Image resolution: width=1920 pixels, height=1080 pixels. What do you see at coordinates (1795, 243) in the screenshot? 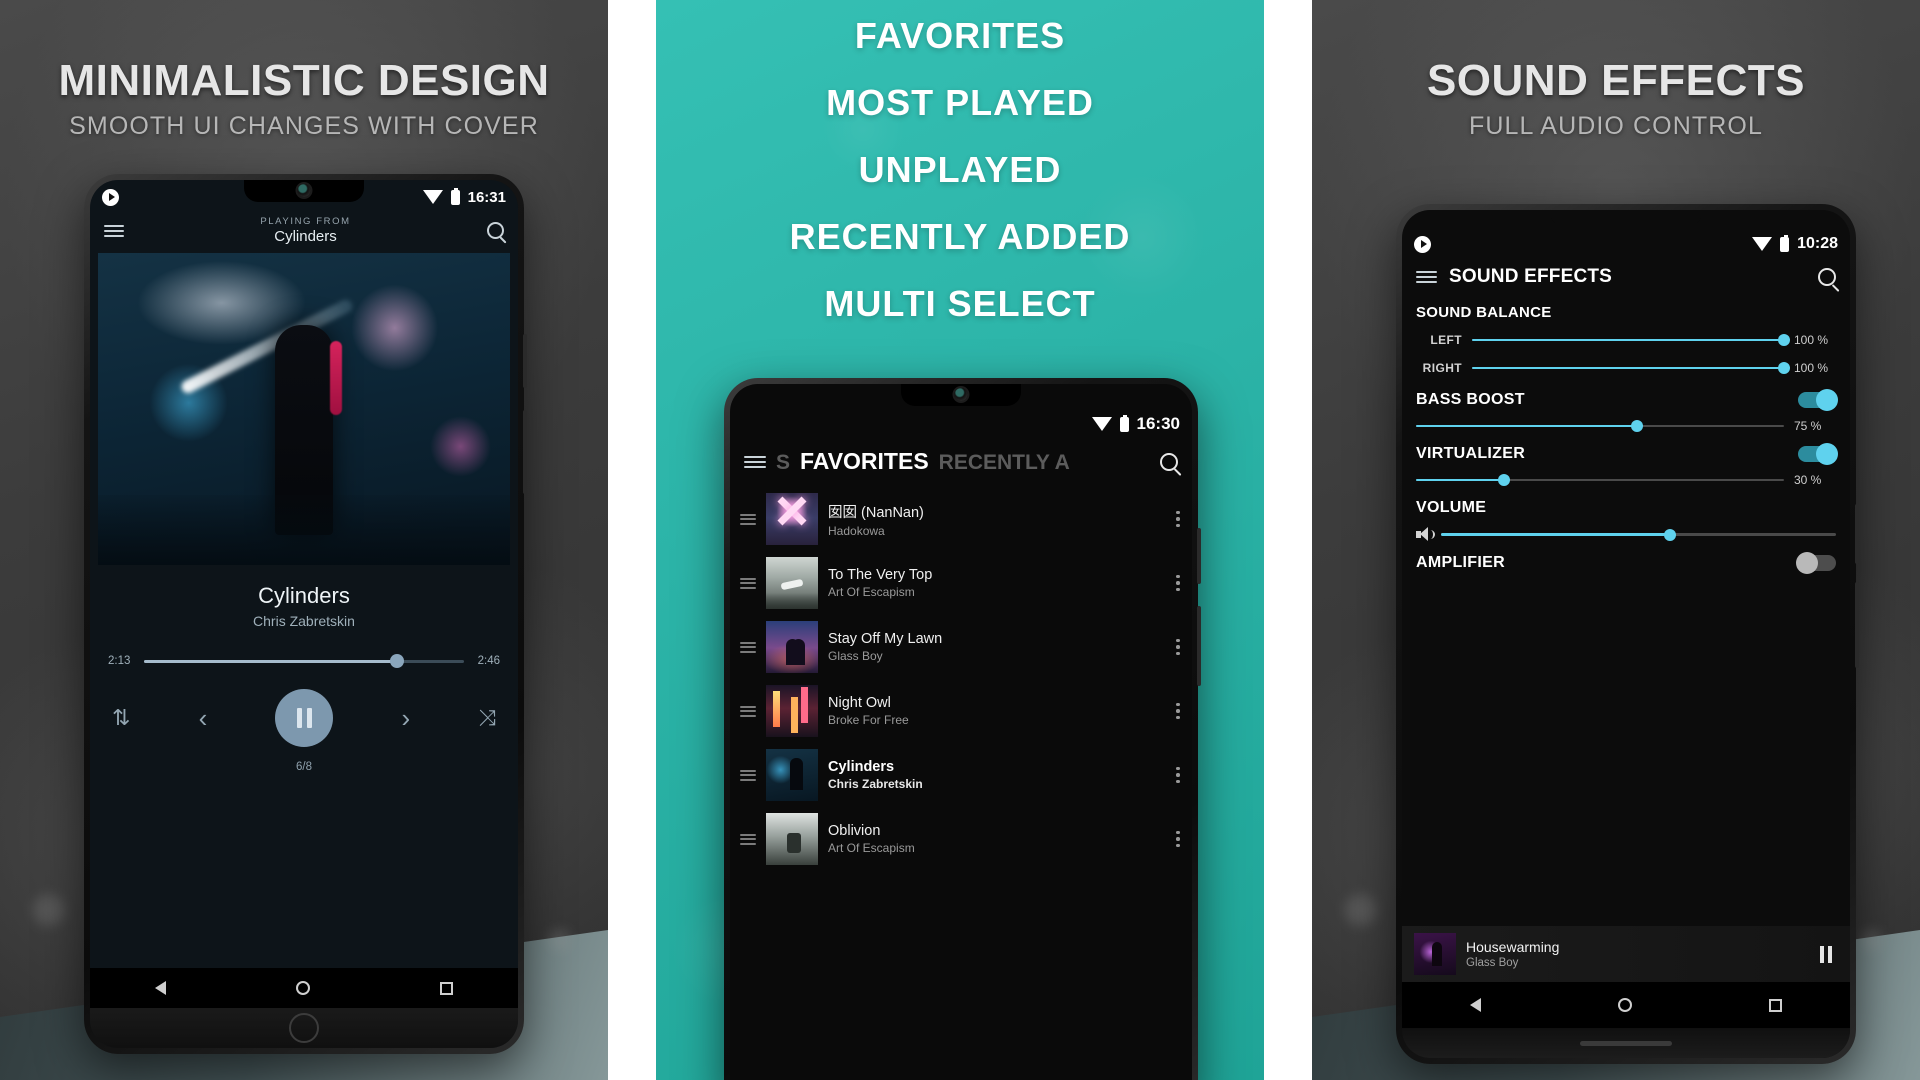
I see `status-bar-right: 10:28` at bounding box center [1795, 243].